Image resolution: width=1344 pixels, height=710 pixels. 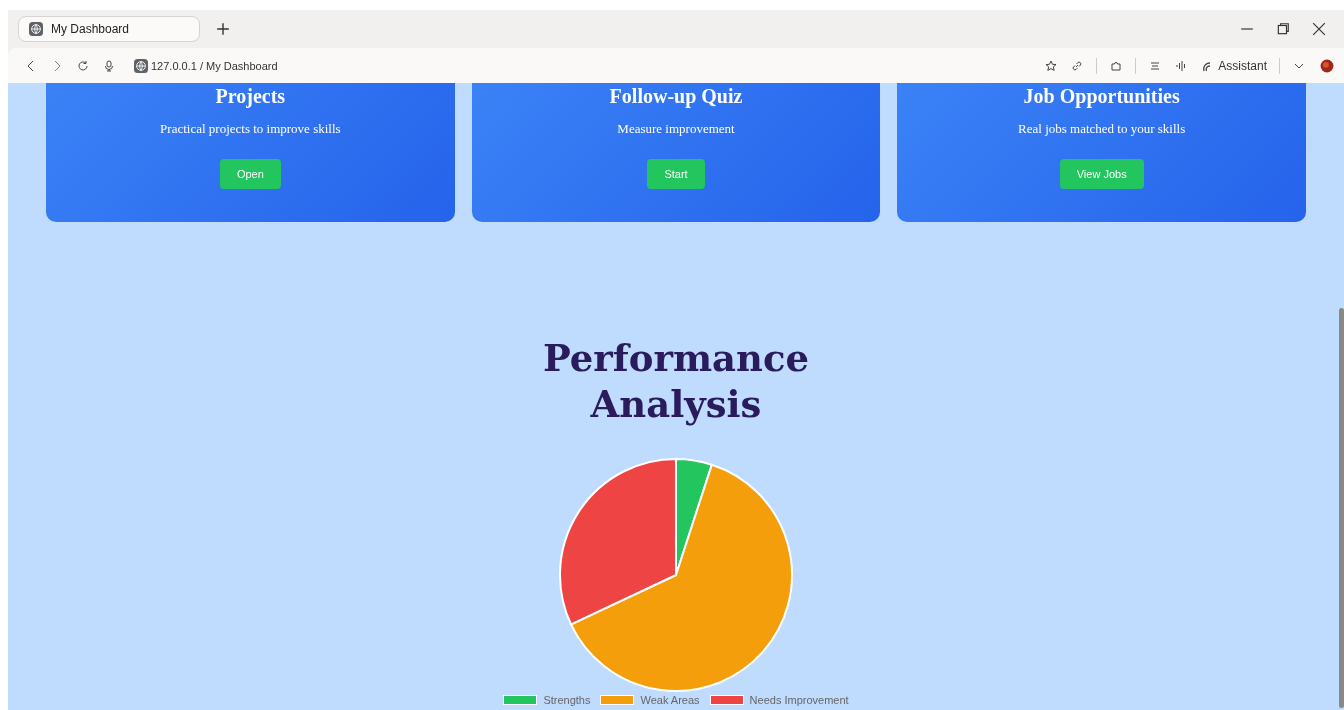 What do you see at coordinates (567, 700) in the screenshot?
I see `legend-label: Strengths` at bounding box center [567, 700].